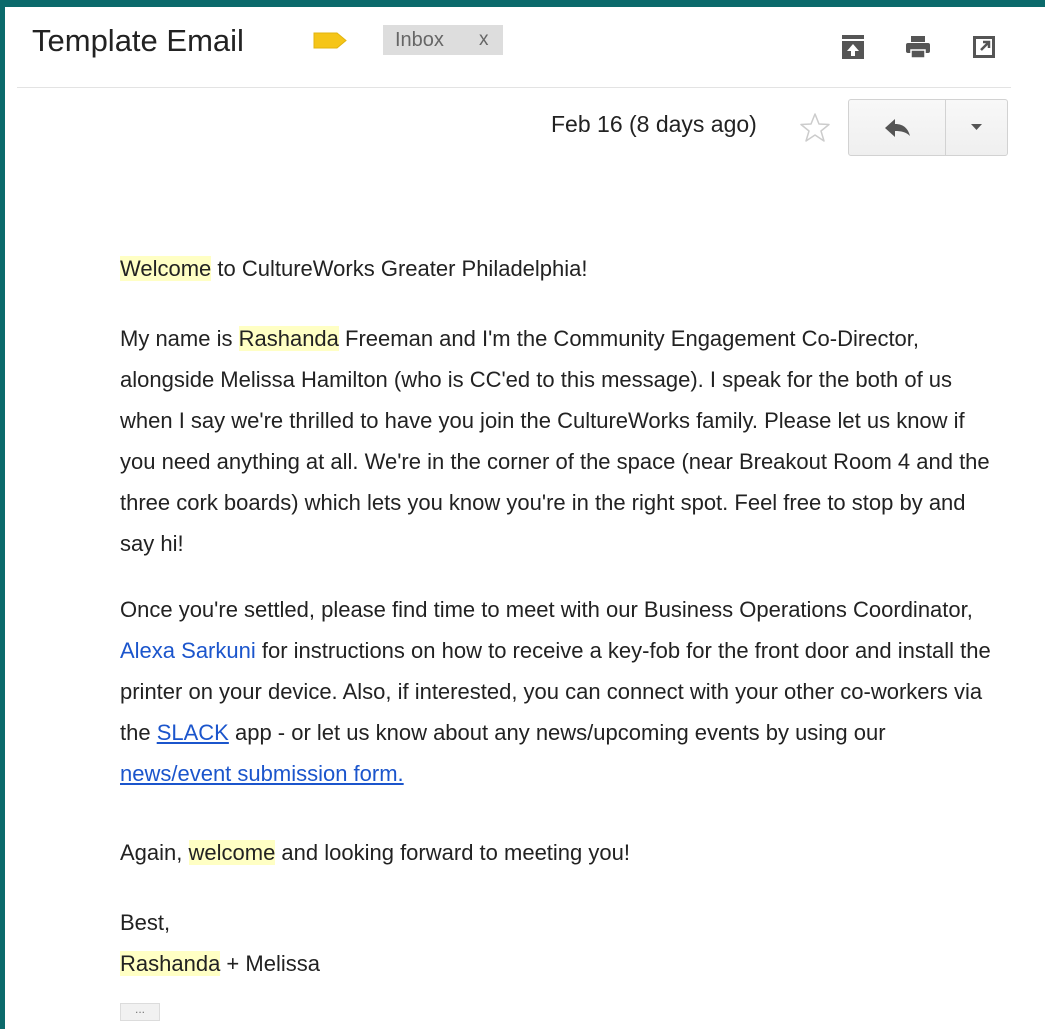 This screenshot has width=1045, height=1029. I want to click on closing-text-end: and looking forward to meeting you!, so click(452, 852).